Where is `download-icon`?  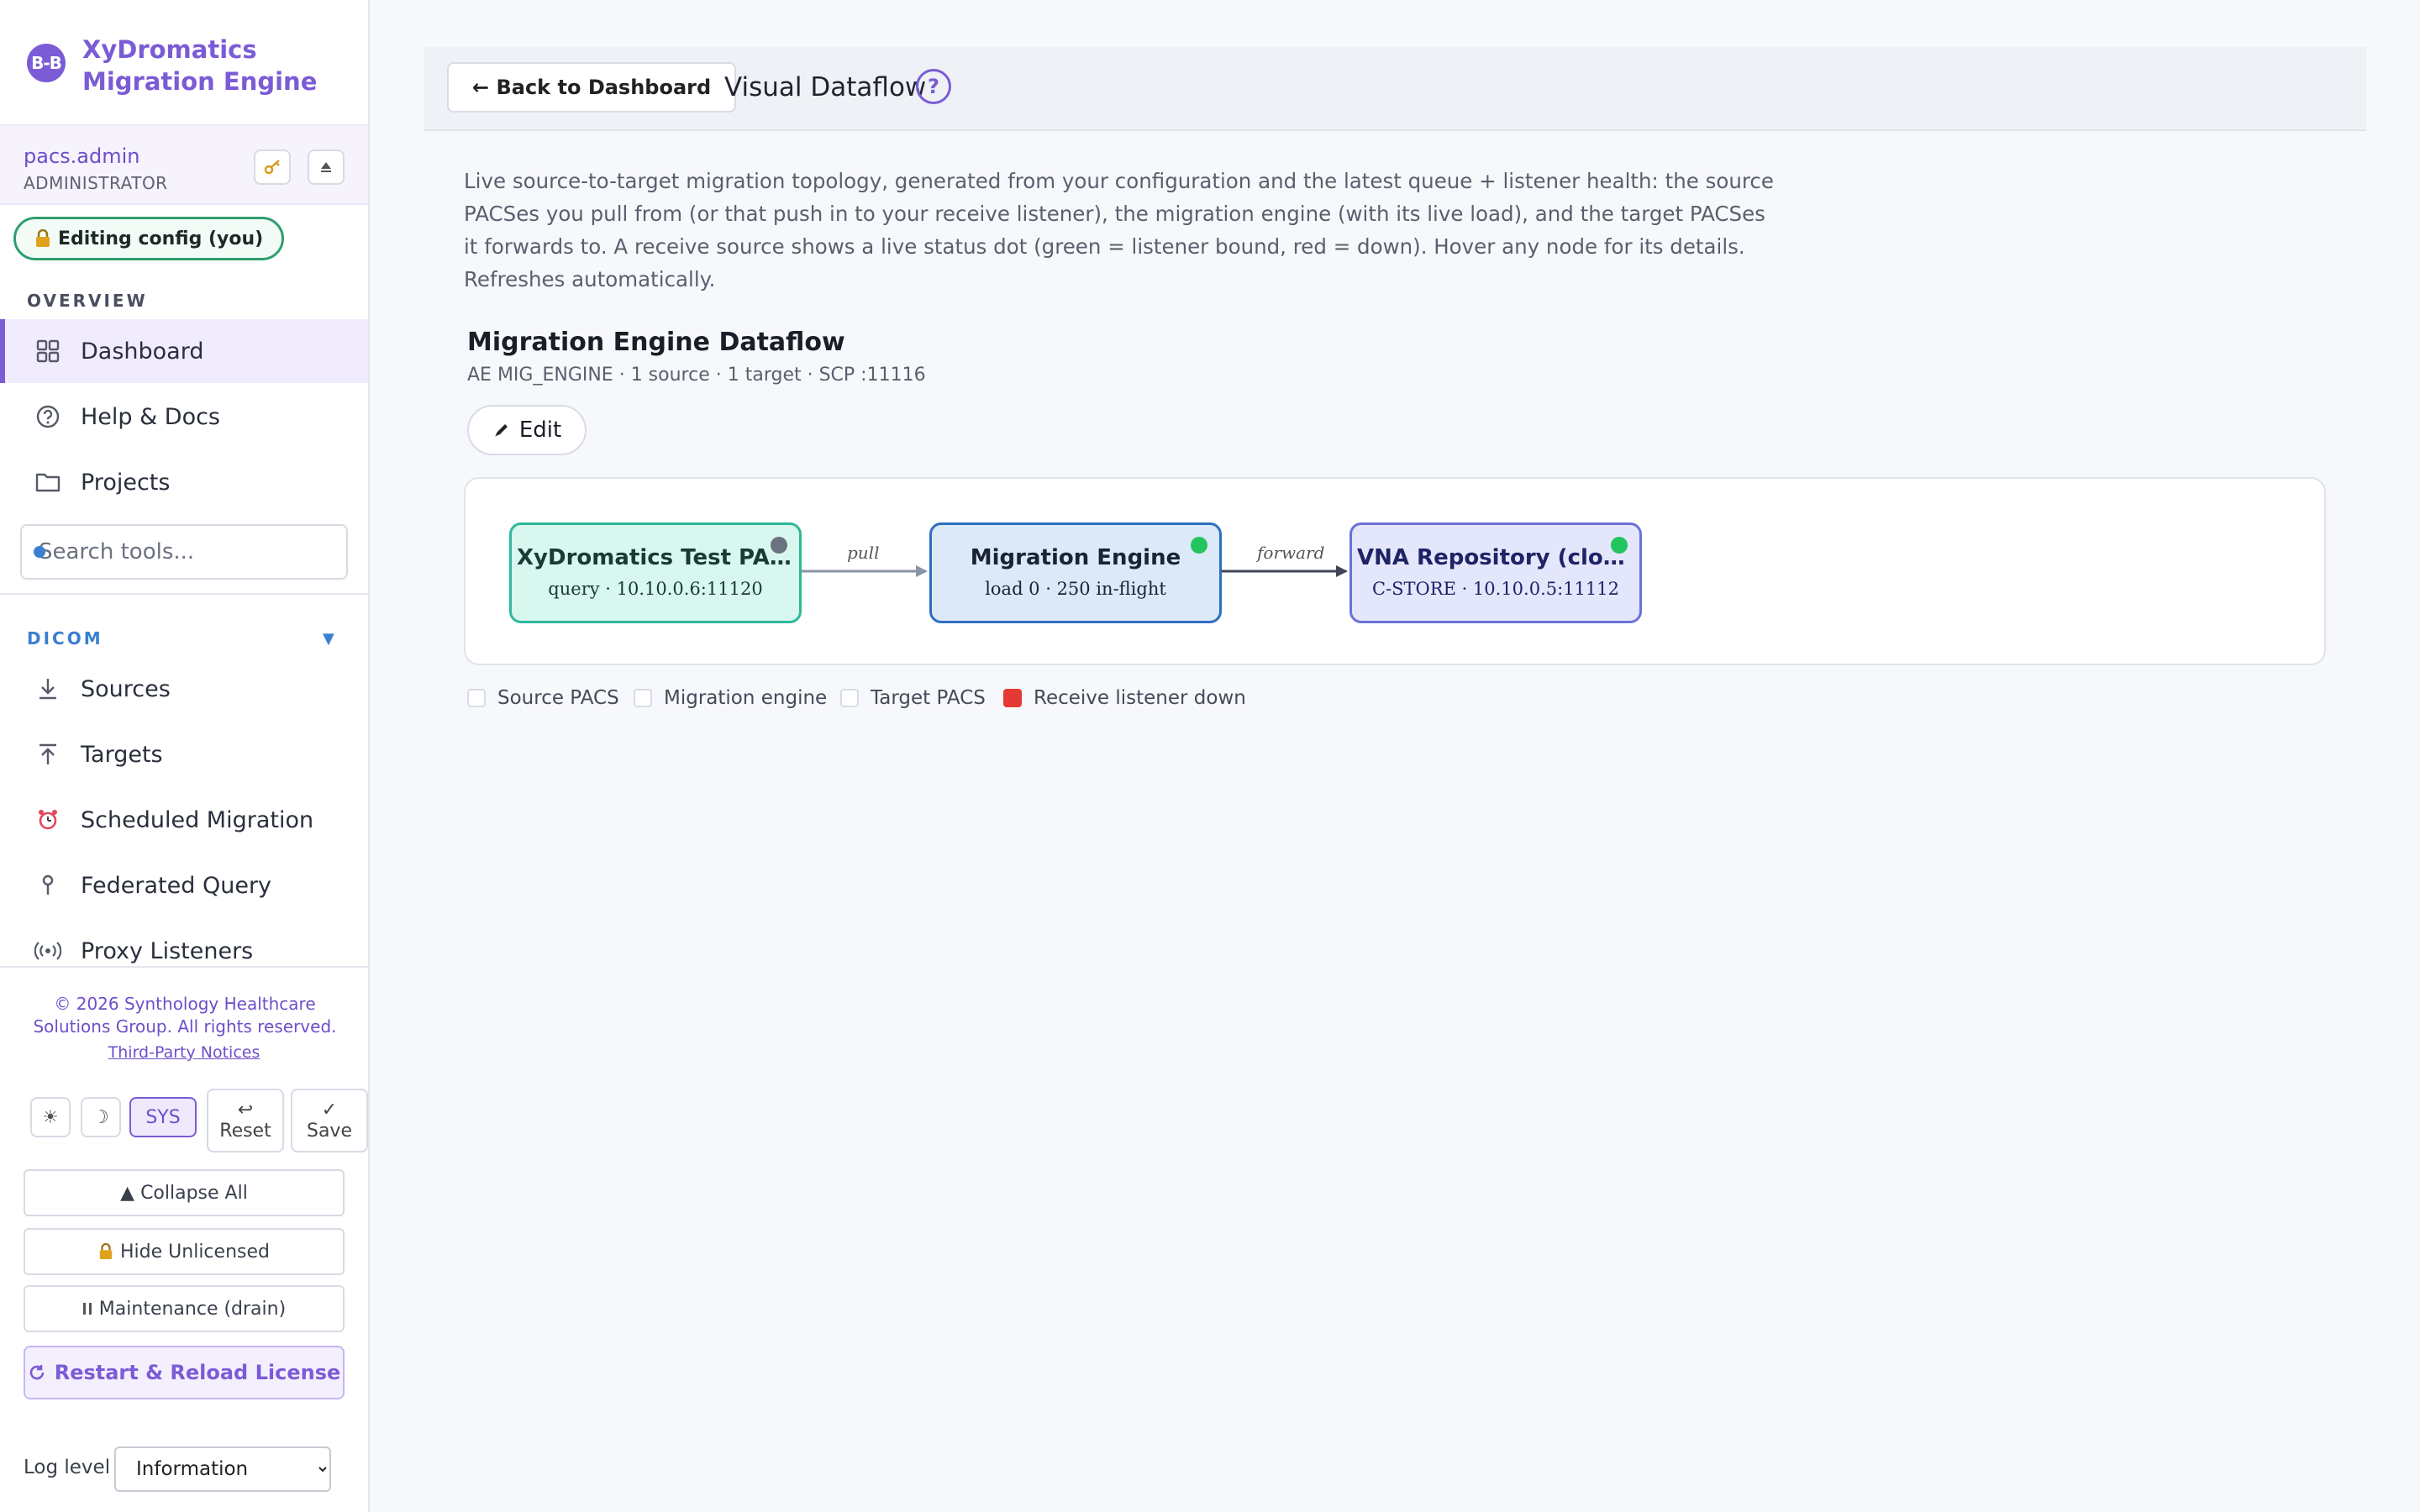
download-icon is located at coordinates (48, 689).